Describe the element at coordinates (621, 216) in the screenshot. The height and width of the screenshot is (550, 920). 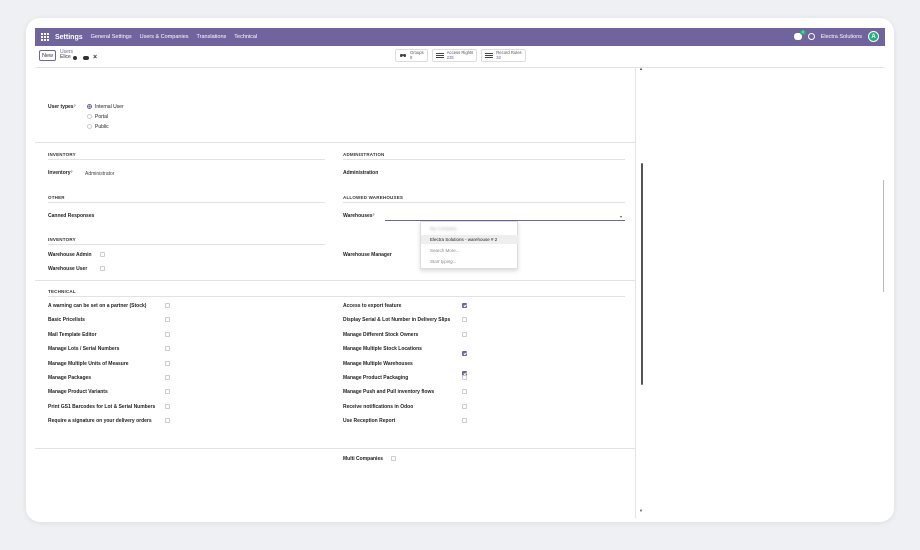
I see `caret-down-icon: ▾` at that location.